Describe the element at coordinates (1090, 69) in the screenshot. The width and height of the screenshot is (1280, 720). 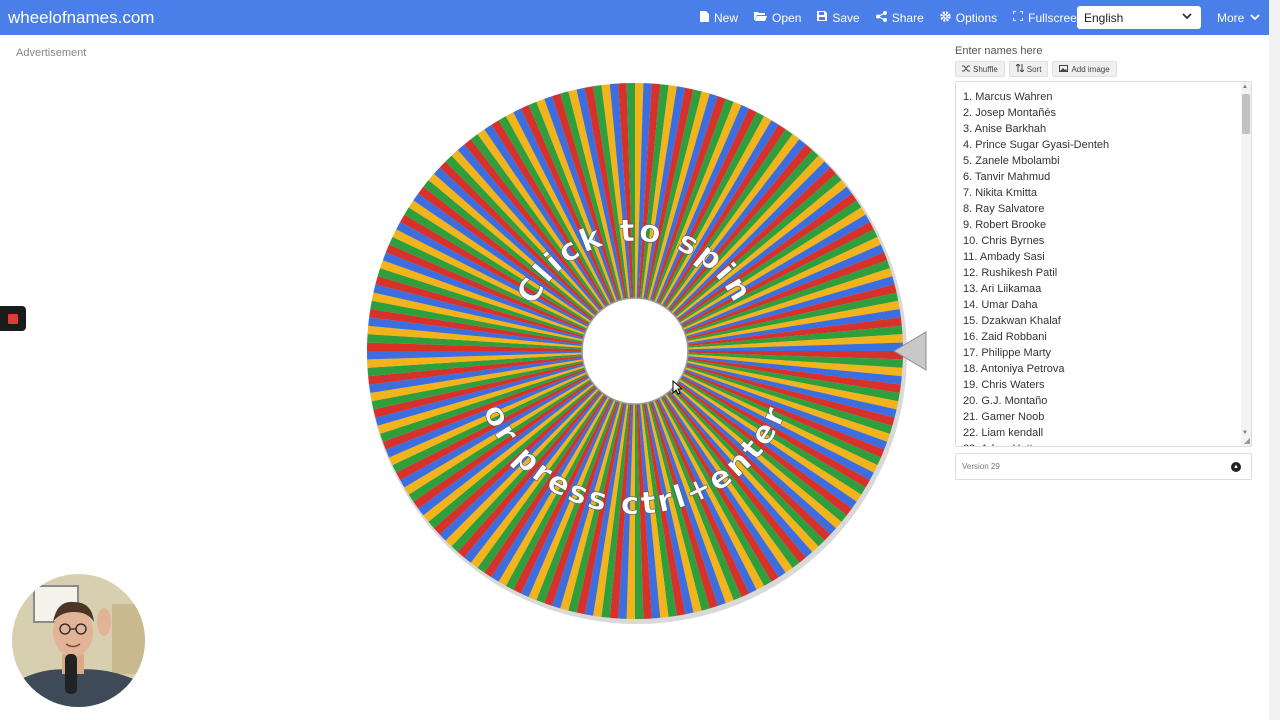
I see `add-image-label: Add image` at that location.